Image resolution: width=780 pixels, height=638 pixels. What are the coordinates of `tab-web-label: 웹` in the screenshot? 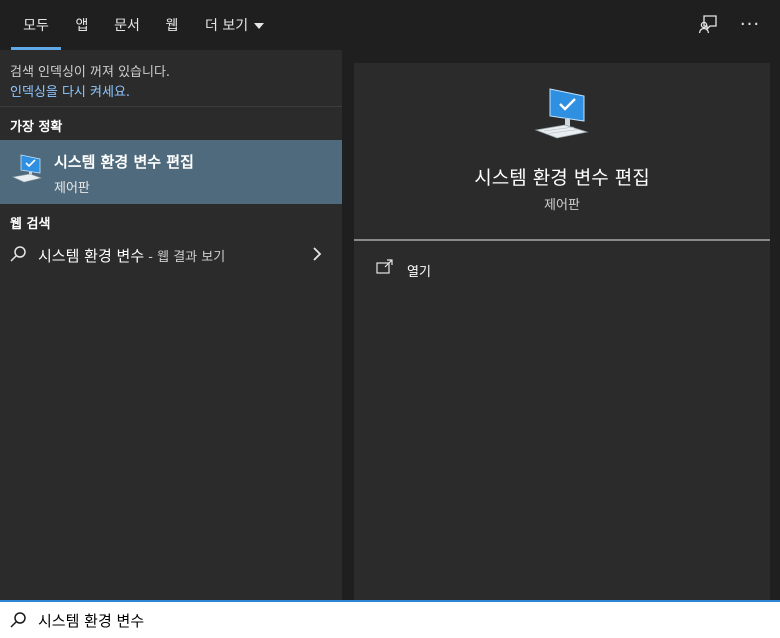 It's located at (172, 26).